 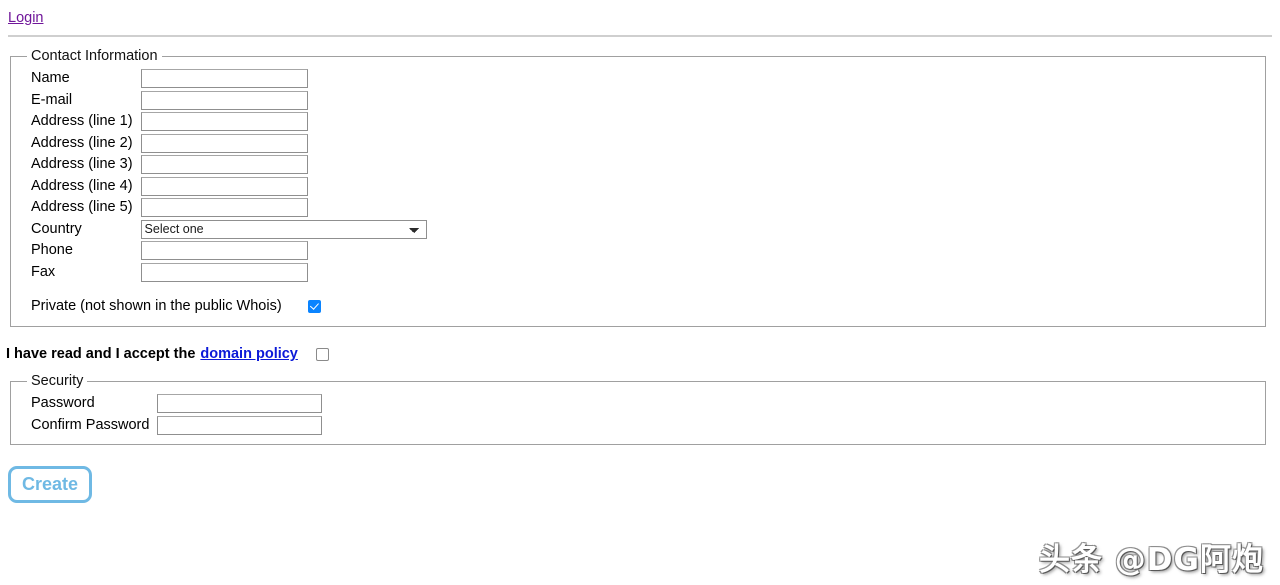 I want to click on create-button: Create, so click(x=50, y=484).